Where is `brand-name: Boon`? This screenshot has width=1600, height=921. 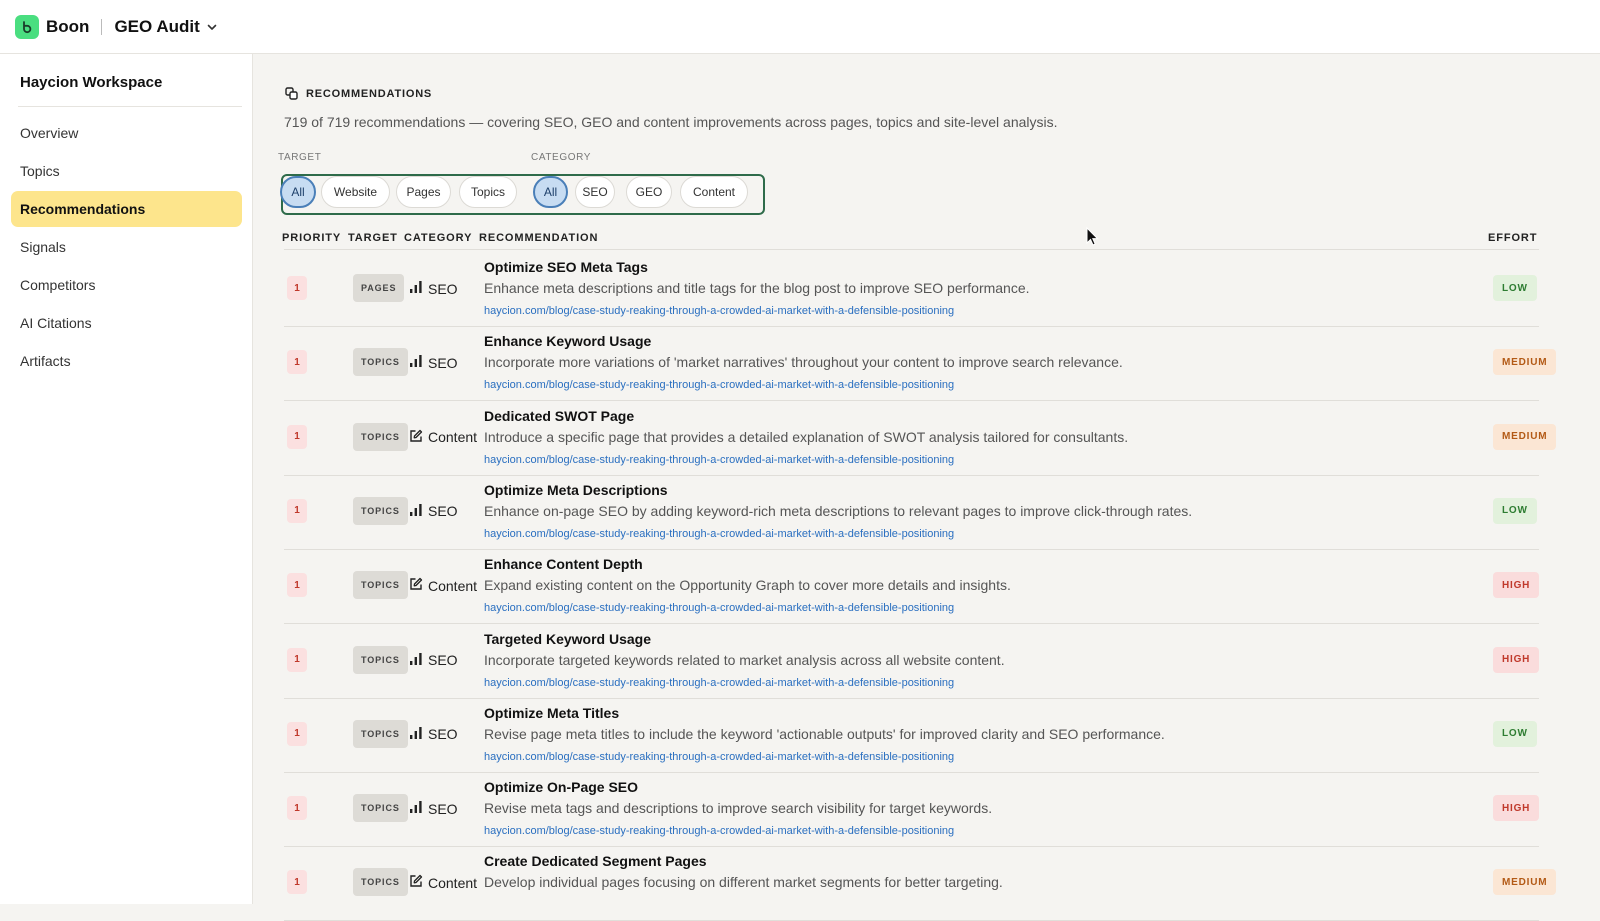
brand-name: Boon is located at coordinates (68, 26).